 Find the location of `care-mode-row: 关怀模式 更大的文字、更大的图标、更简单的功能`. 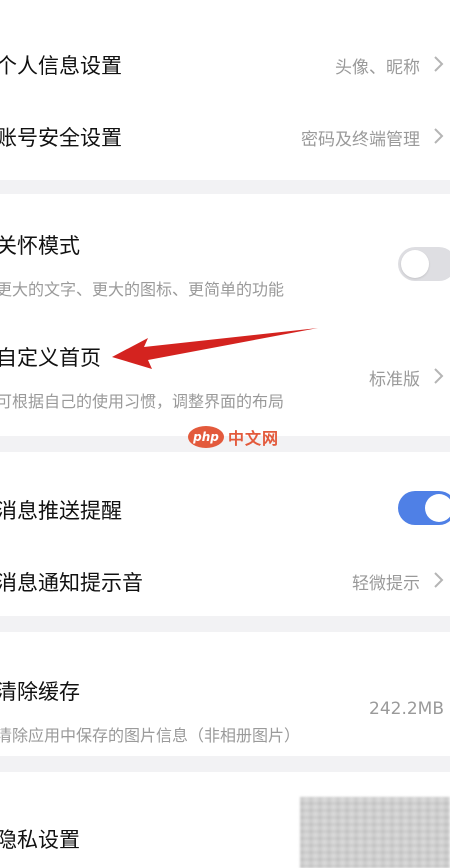

care-mode-row: 关怀模式 更大的文字、更大的图标、更简单的功能 is located at coordinates (225, 253).